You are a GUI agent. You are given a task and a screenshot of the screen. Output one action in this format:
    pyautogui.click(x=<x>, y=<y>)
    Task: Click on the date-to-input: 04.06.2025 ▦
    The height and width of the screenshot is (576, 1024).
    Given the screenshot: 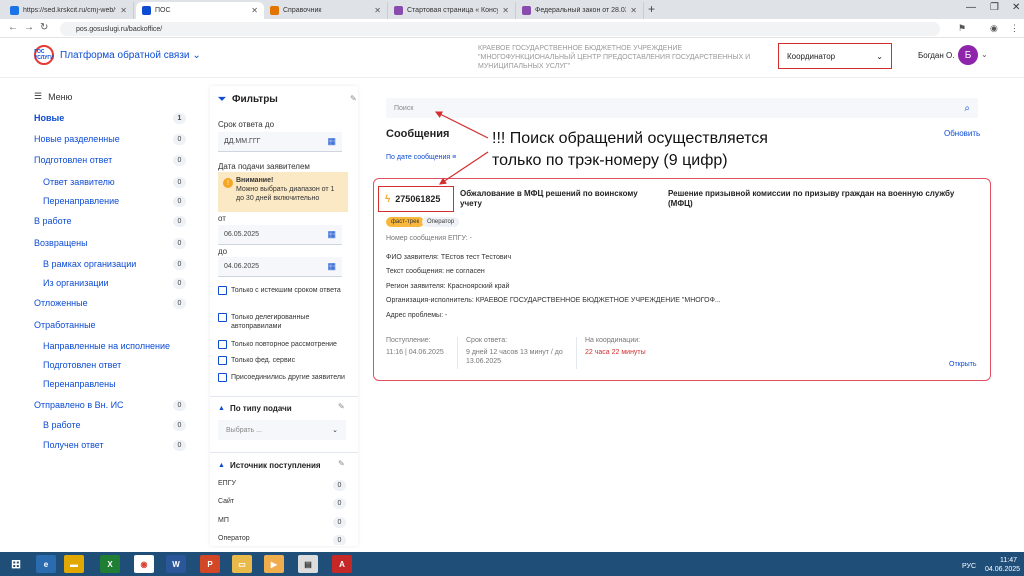 What is the action you would take?
    pyautogui.click(x=280, y=267)
    